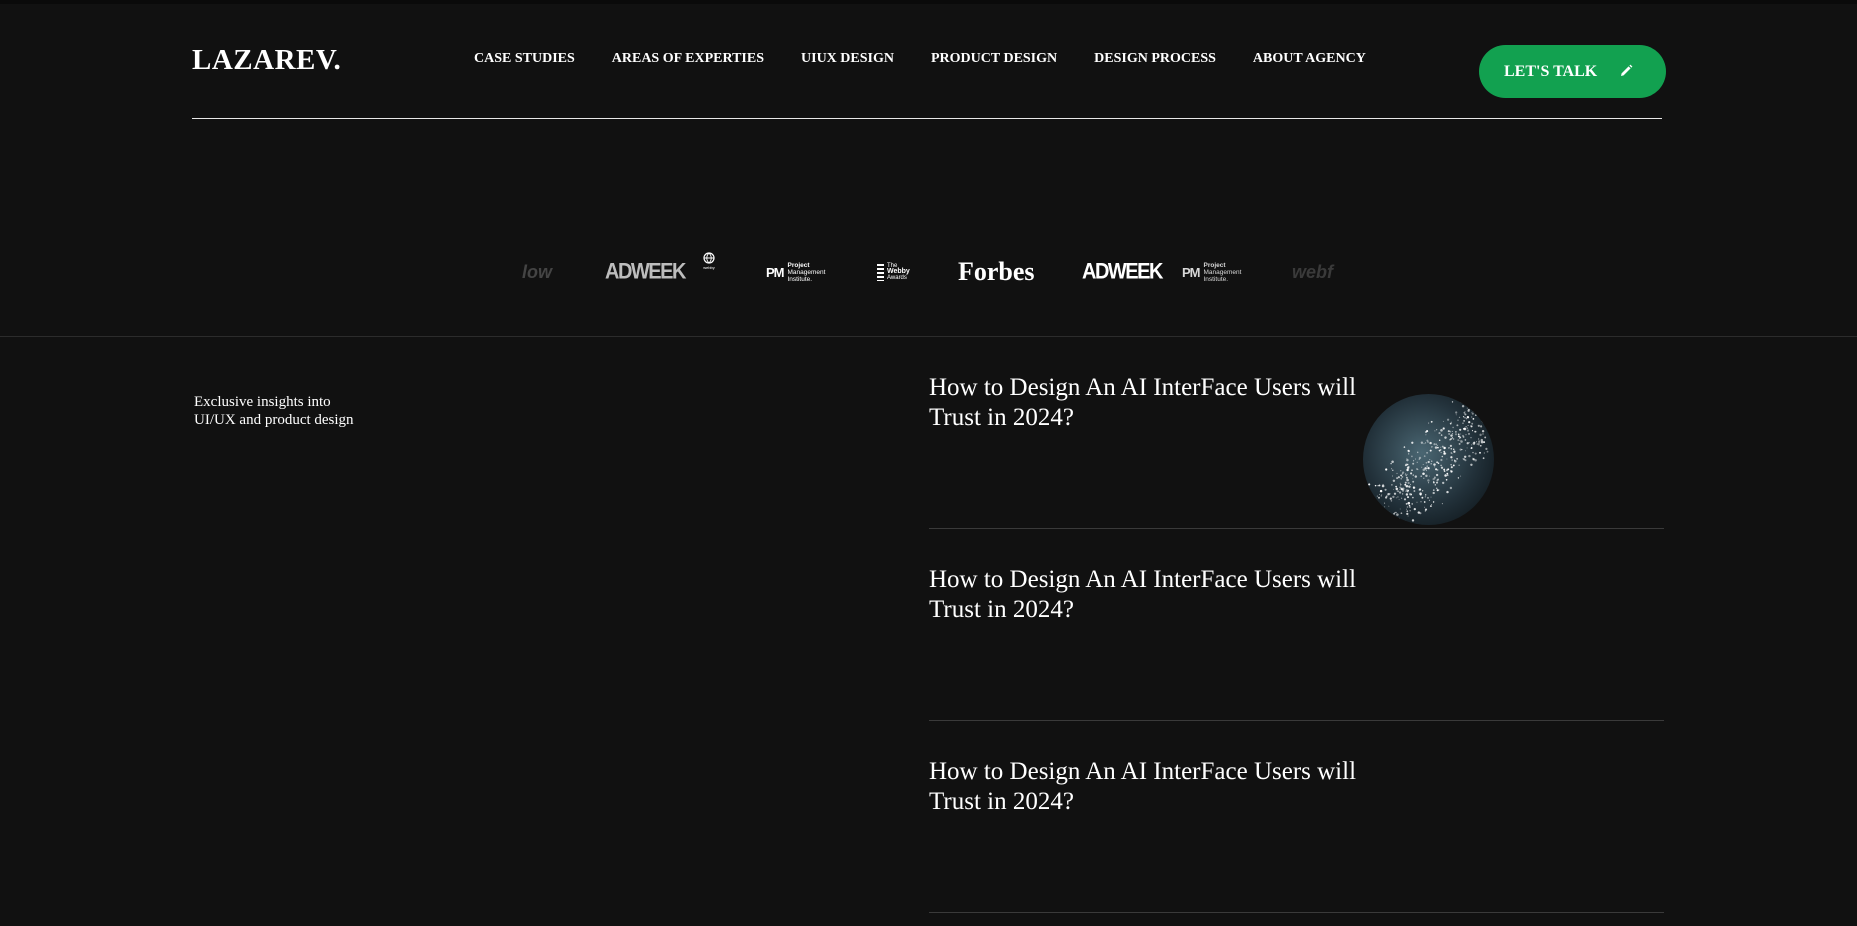 This screenshot has height=926, width=1857. What do you see at coordinates (688, 59) in the screenshot?
I see `nav-areas-of-expertise: AREAS OF EXPERTIES` at bounding box center [688, 59].